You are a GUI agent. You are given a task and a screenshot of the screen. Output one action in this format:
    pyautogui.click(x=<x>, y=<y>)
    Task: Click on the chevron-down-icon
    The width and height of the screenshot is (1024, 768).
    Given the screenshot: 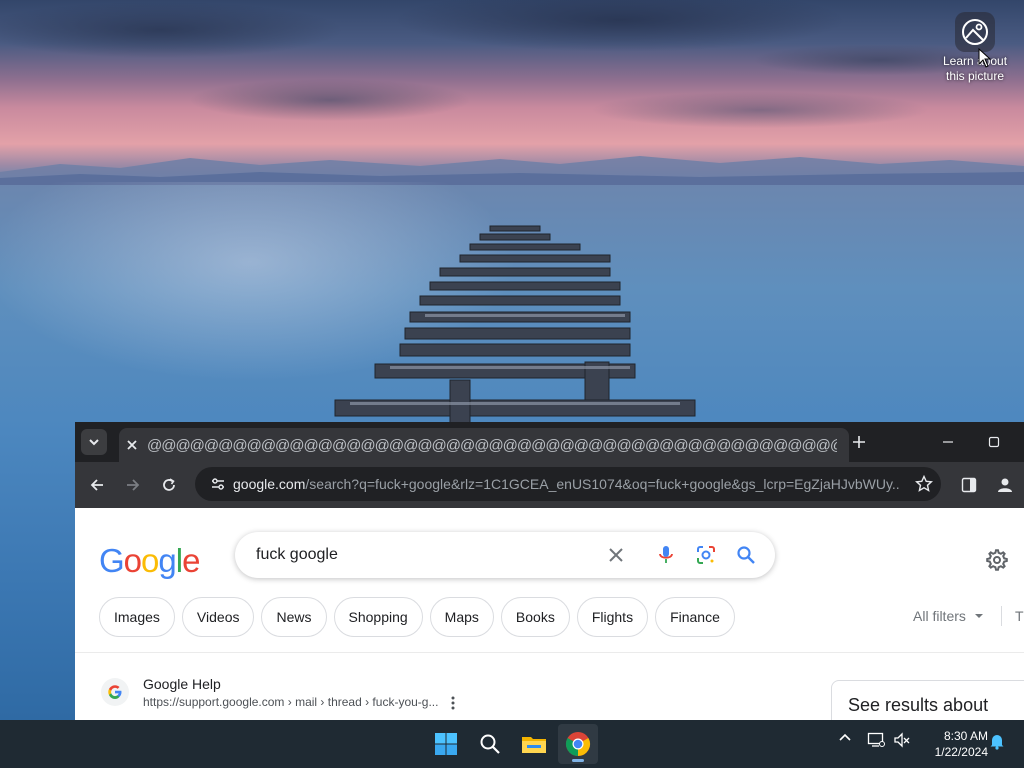 What is the action you would take?
    pyautogui.click(x=94, y=442)
    